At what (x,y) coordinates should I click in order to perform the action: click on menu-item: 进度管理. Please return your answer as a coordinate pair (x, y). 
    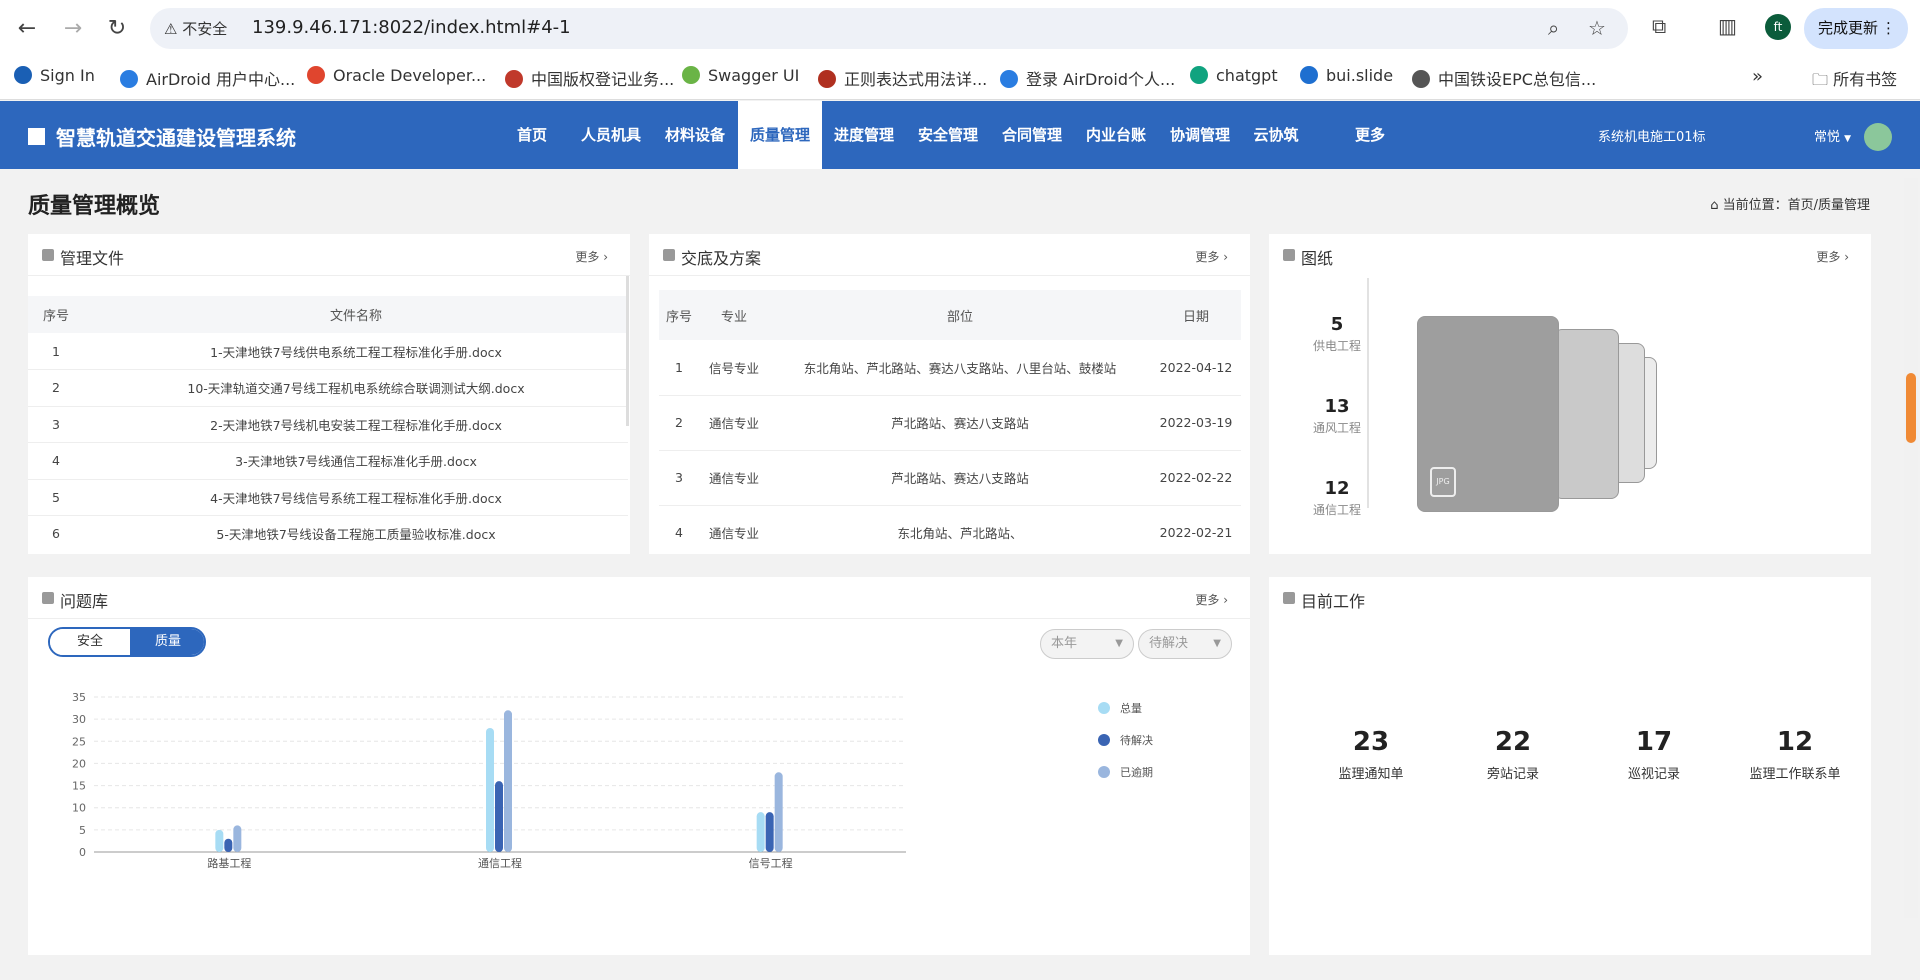
    Looking at the image, I should click on (864, 135).